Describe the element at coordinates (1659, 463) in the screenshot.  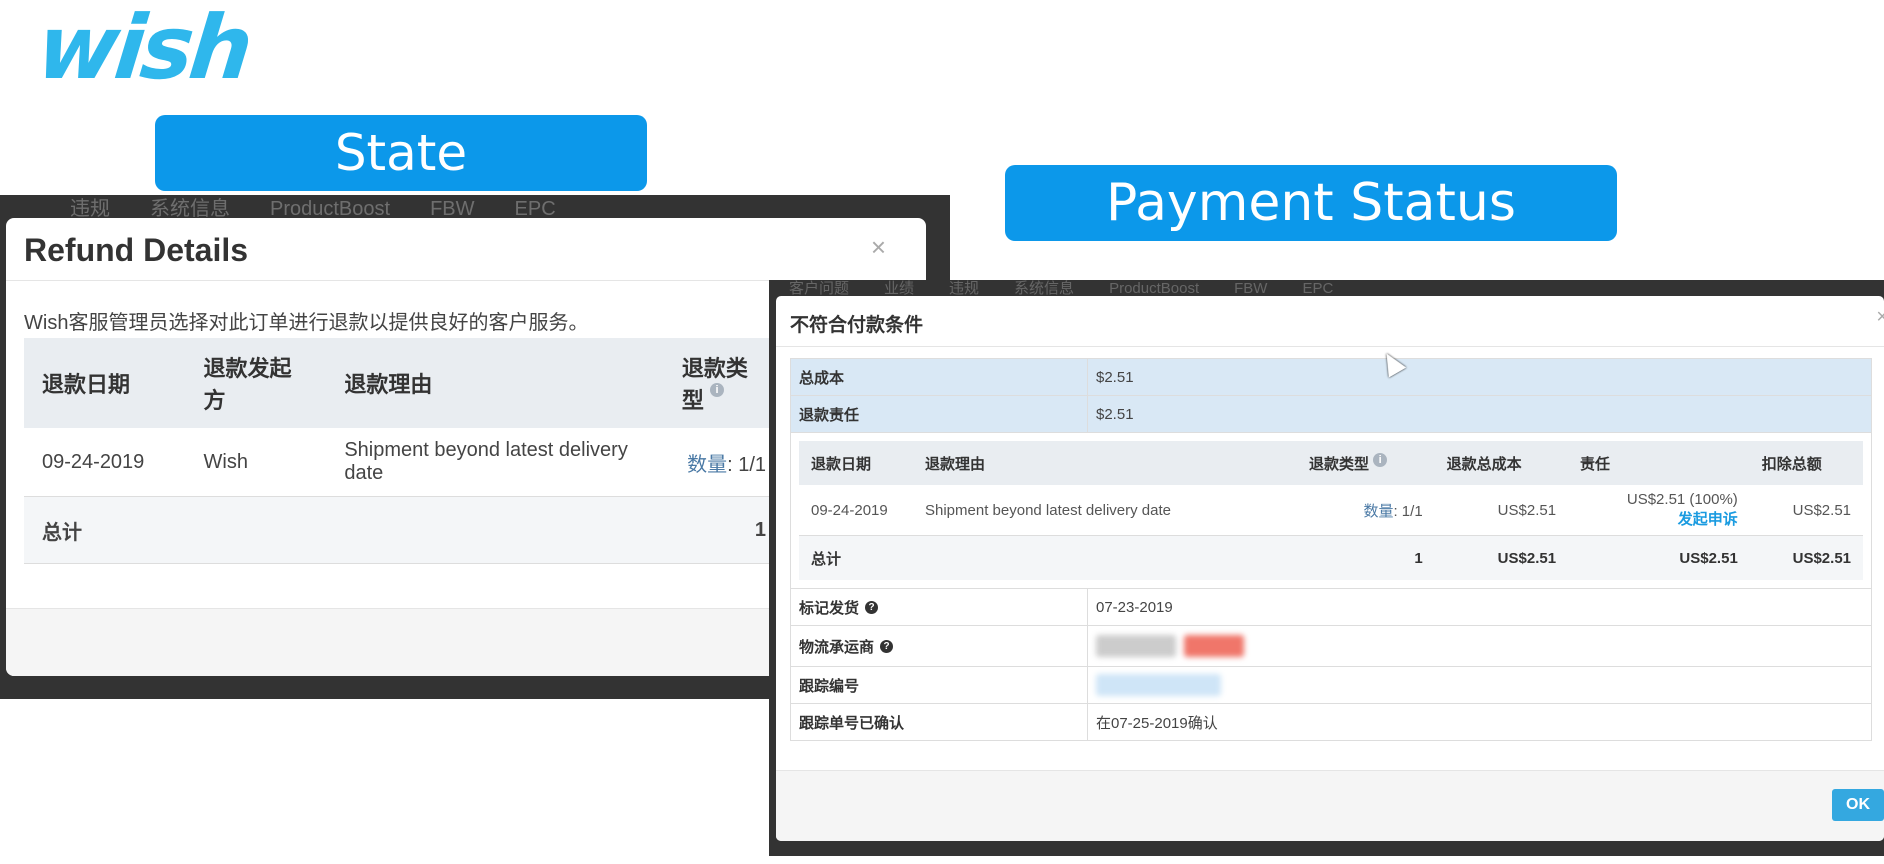
I see `col-responsibility: 责任` at that location.